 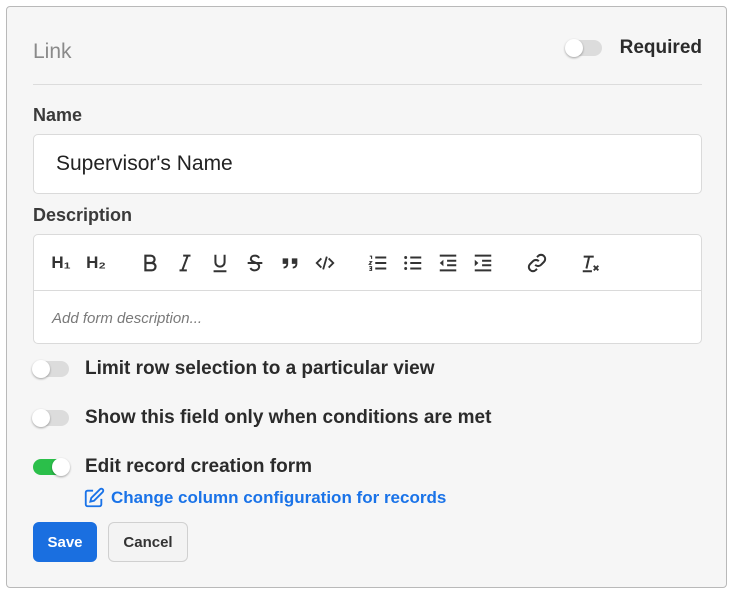 I want to click on heading-2-button: H₂, so click(x=96, y=263).